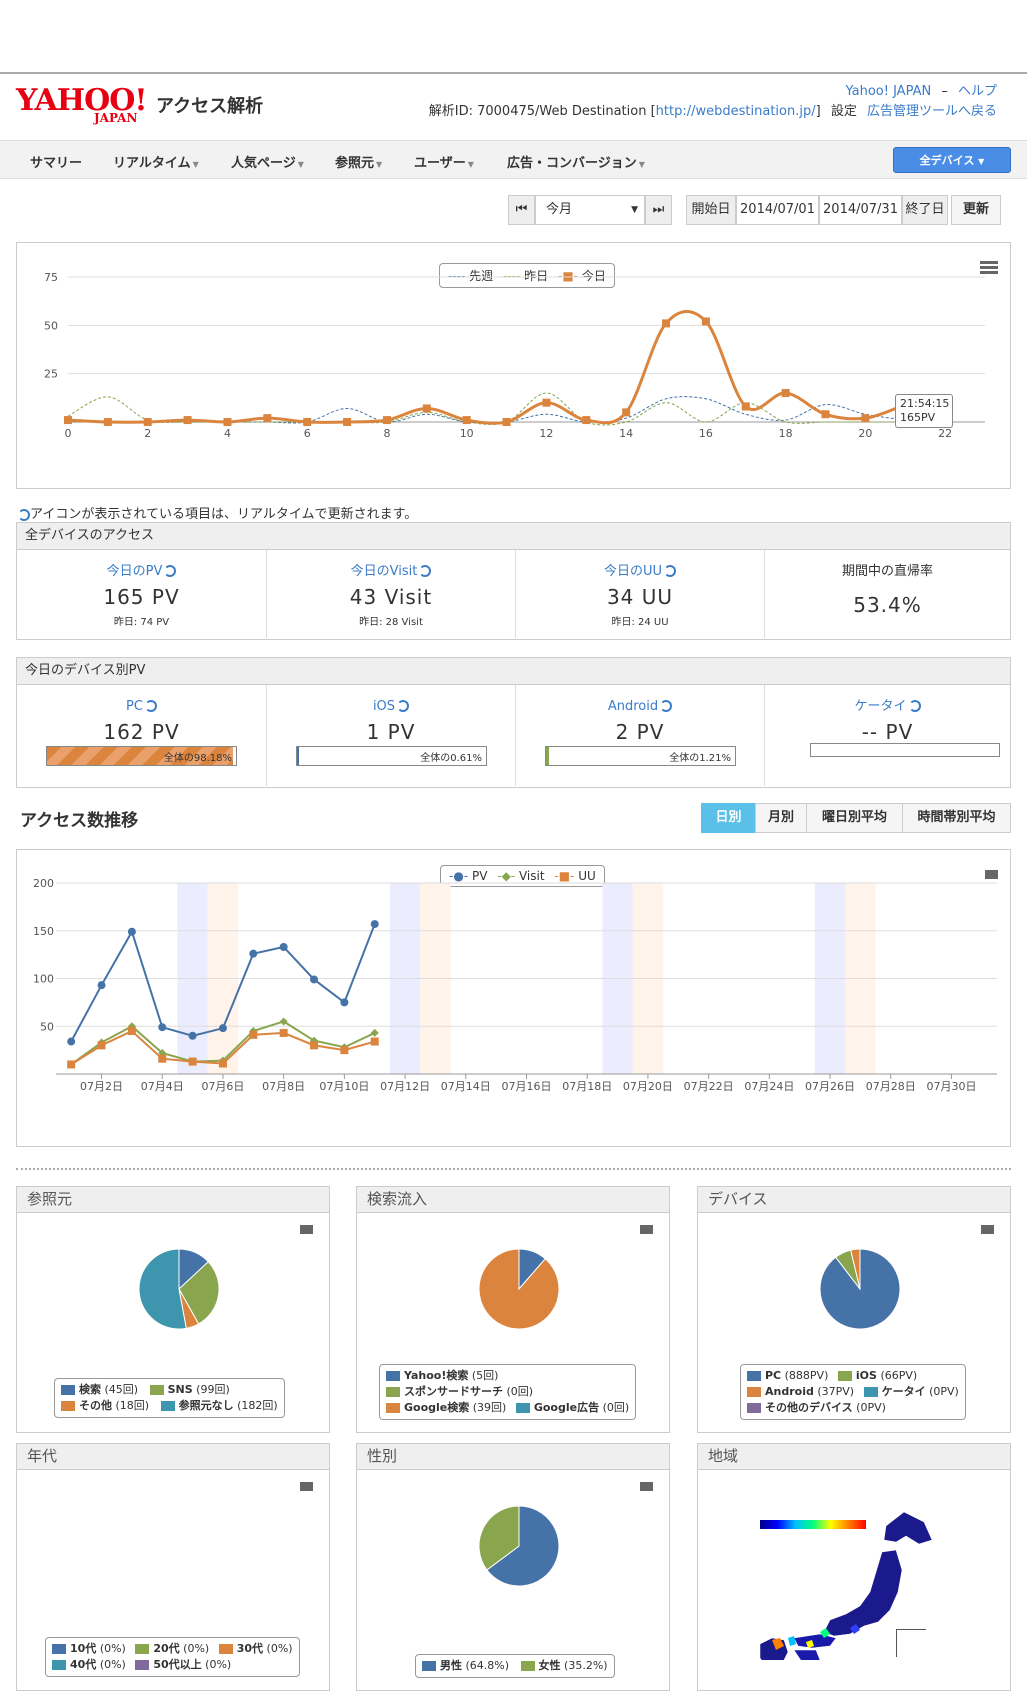 The width and height of the screenshot is (1027, 1701). I want to click on legend-label: 男性, so click(451, 1665).